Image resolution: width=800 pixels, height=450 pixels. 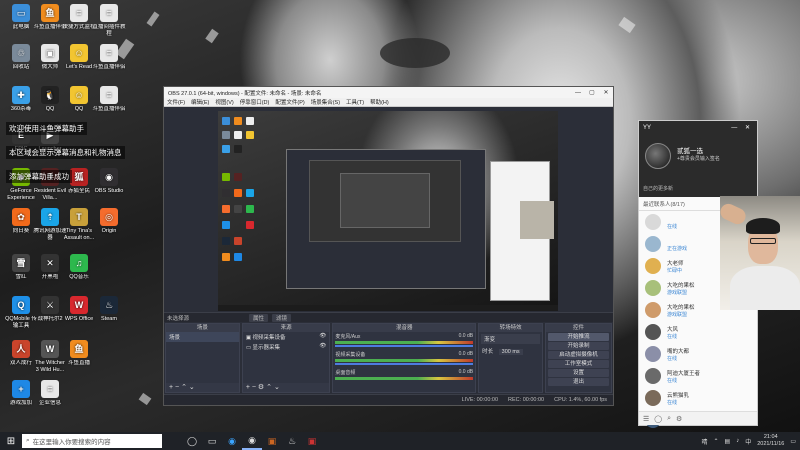 I want to click on duration-input: 300 ms, so click(x=510, y=352).